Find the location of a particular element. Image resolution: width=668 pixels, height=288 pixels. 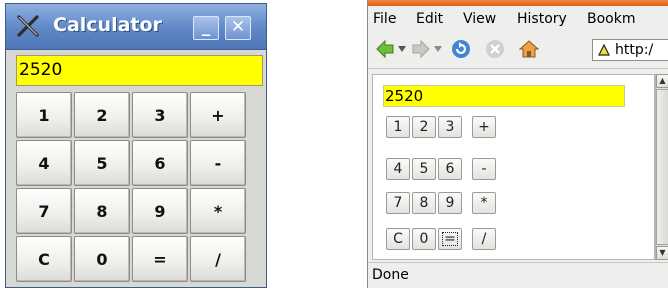

key-7: 7 is located at coordinates (44, 211).